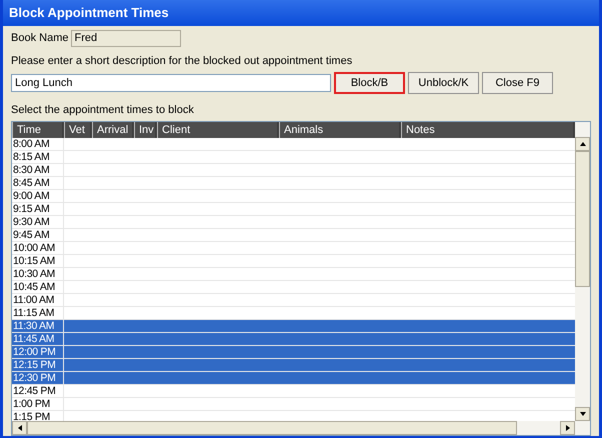 This screenshot has width=602, height=438. What do you see at coordinates (38, 404) in the screenshot?
I see `time-cell: 1:00 PM` at bounding box center [38, 404].